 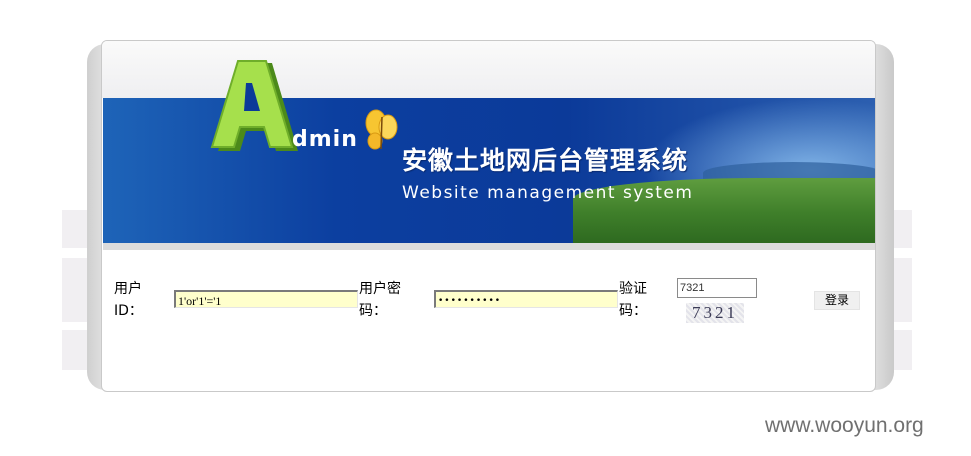 I want to click on system-subtitle: Website management system, so click(x=548, y=193).